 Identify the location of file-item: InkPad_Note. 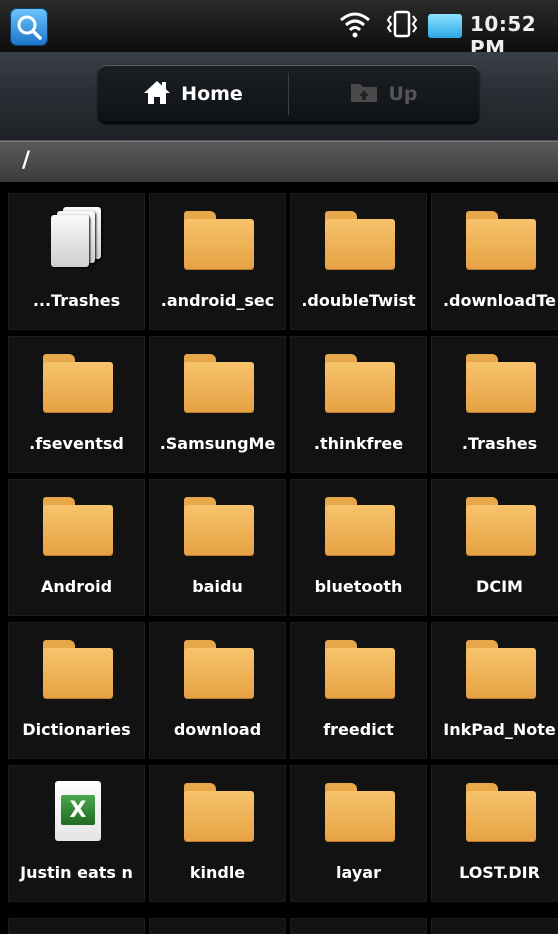
(494, 690).